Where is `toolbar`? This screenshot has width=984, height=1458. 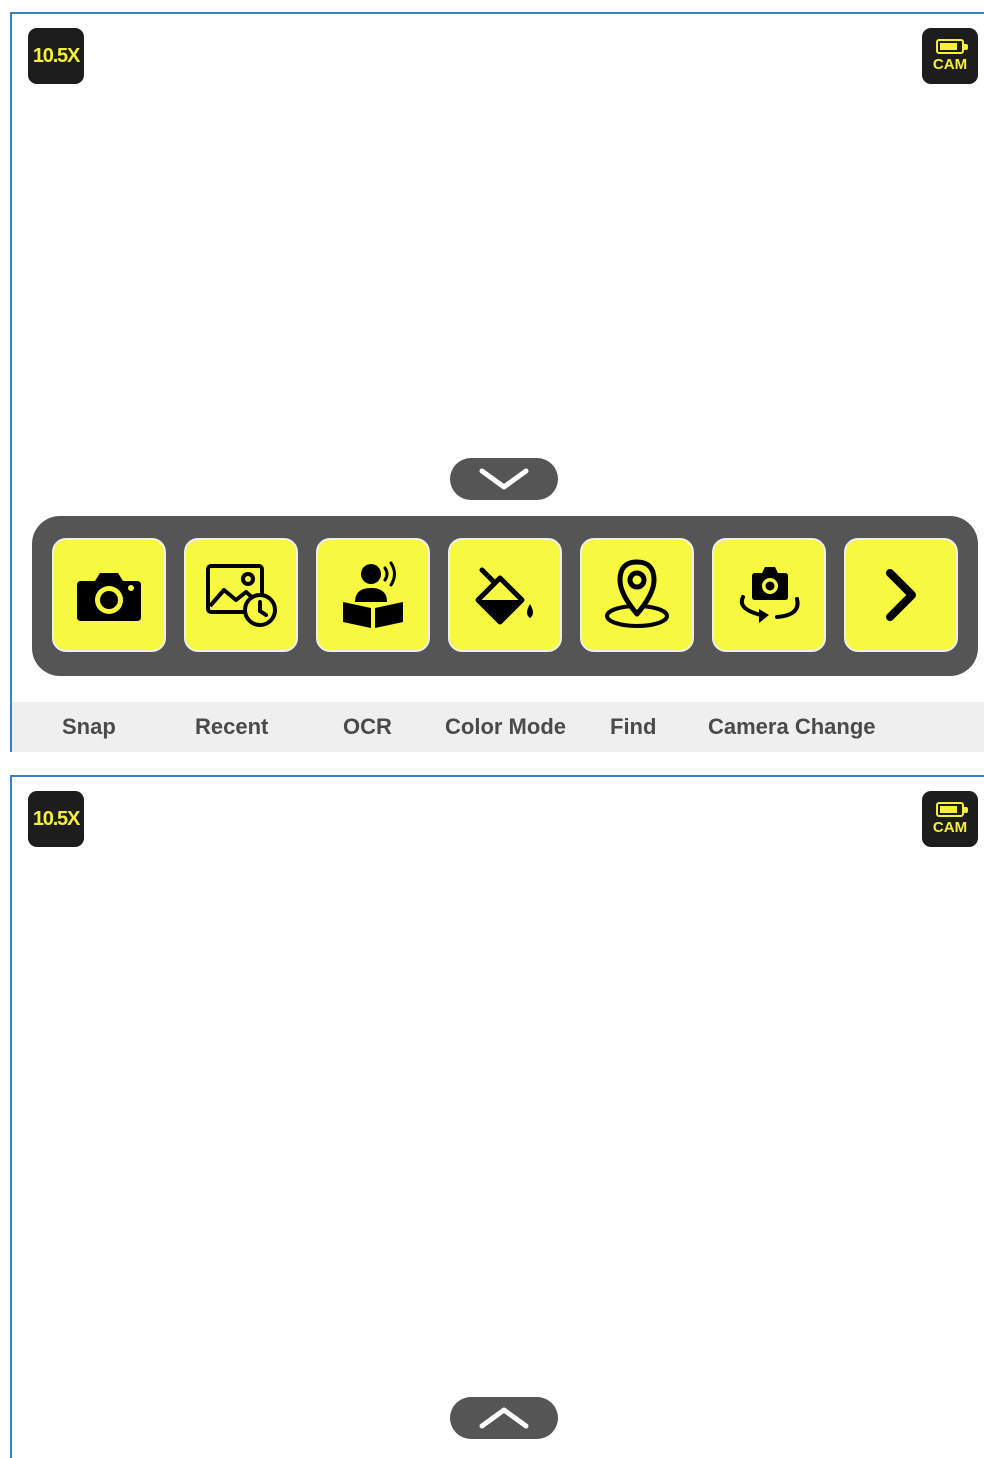
toolbar is located at coordinates (505, 596).